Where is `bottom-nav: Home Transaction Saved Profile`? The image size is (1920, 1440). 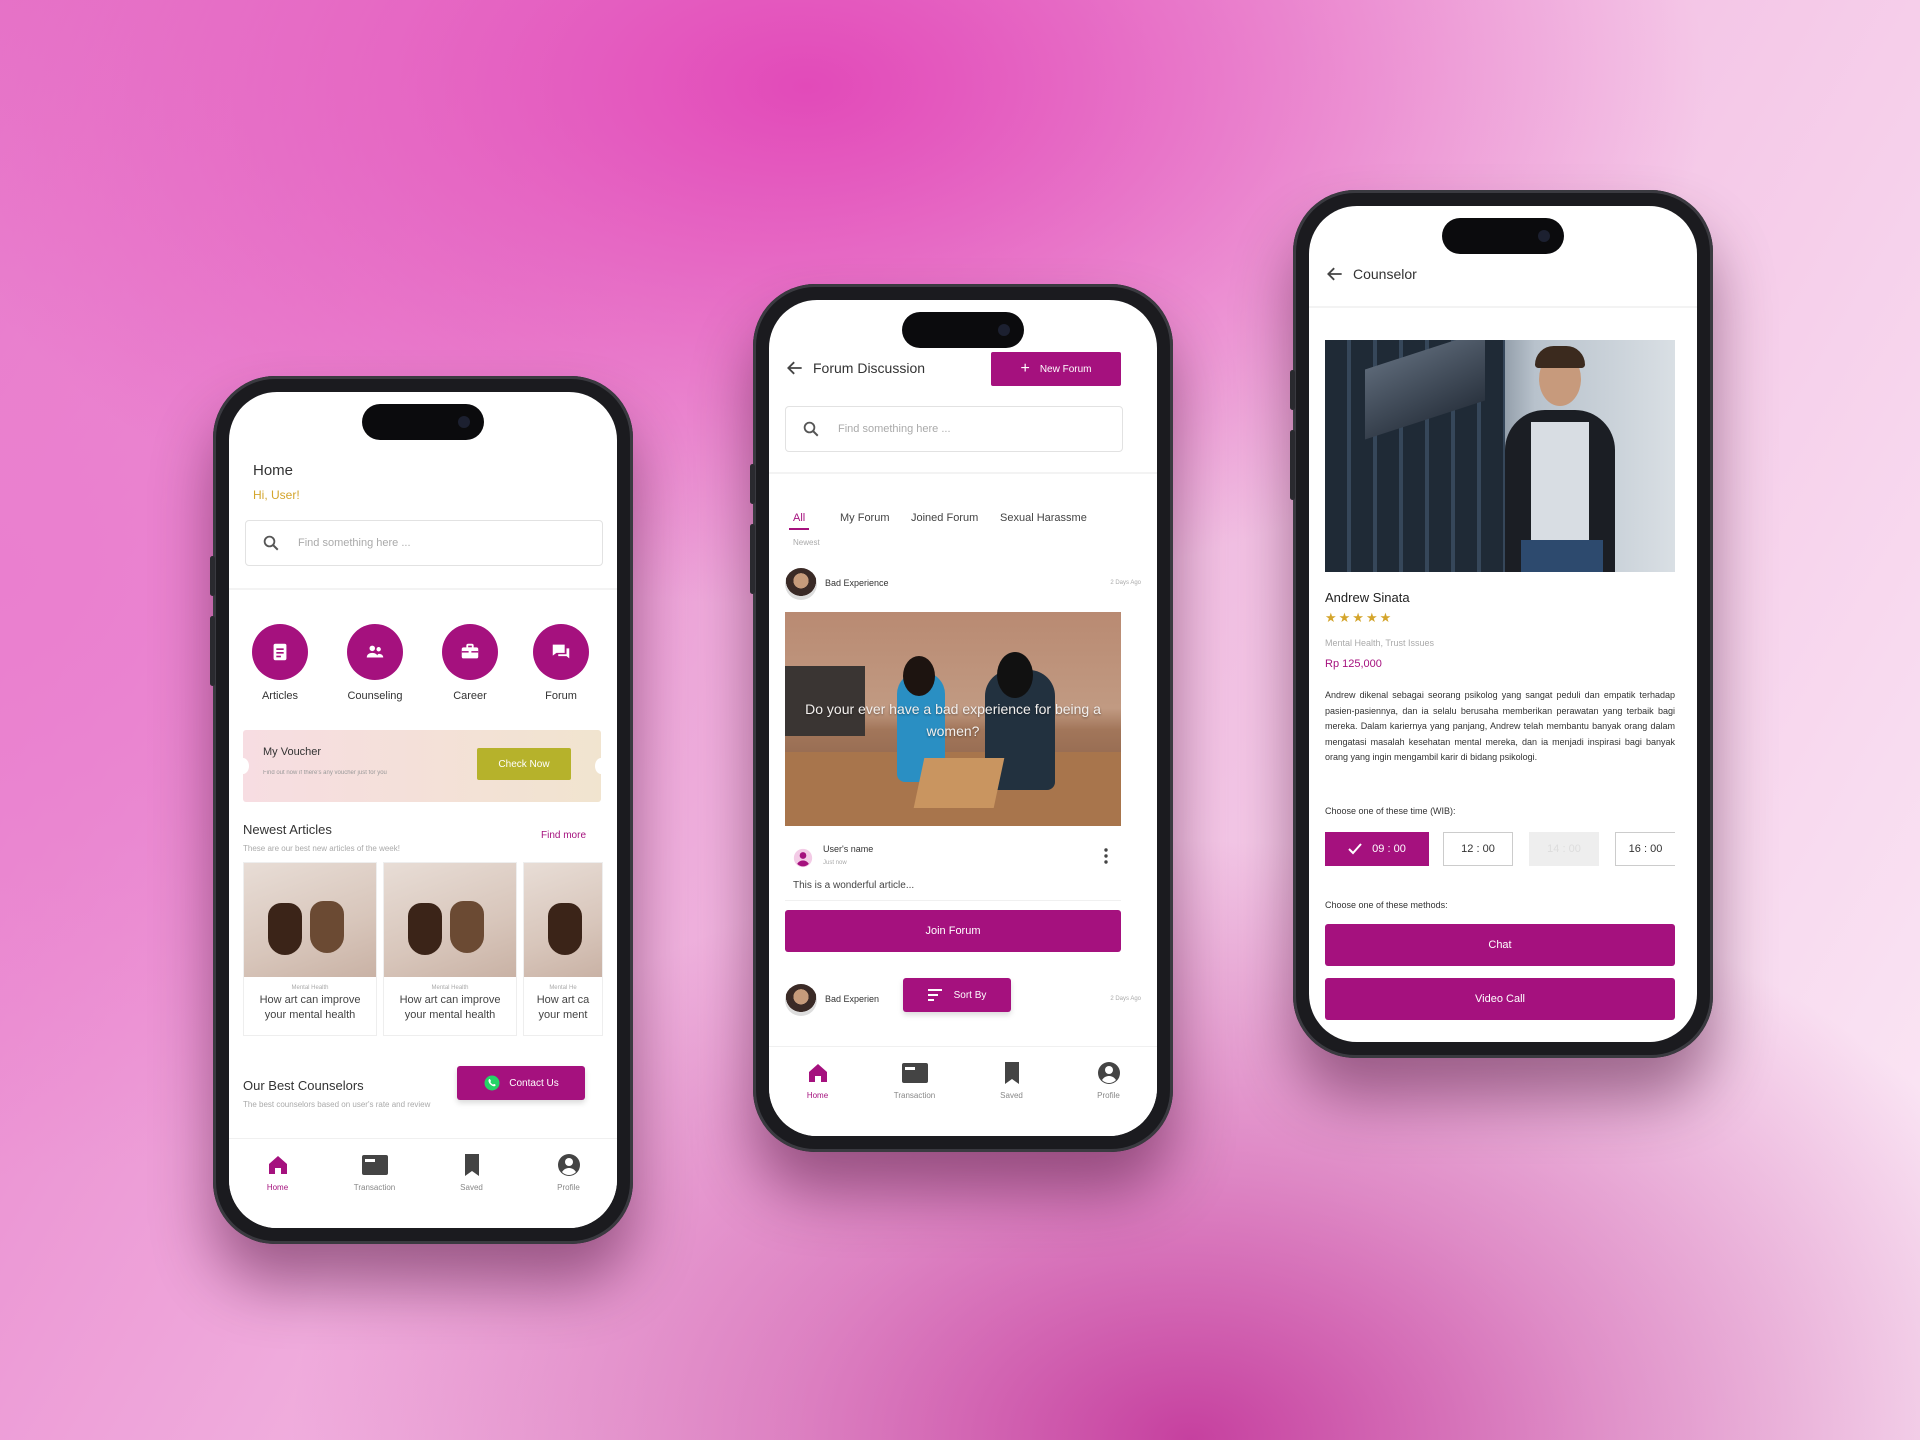 bottom-nav: Home Transaction Saved Profile is located at coordinates (963, 1091).